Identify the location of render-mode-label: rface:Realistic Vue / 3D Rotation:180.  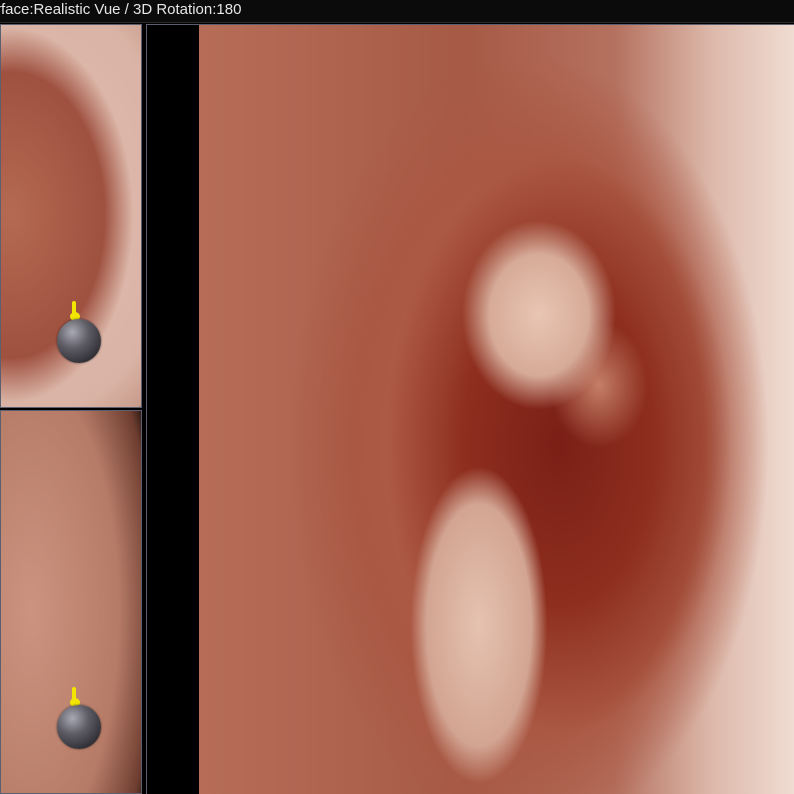
(121, 9).